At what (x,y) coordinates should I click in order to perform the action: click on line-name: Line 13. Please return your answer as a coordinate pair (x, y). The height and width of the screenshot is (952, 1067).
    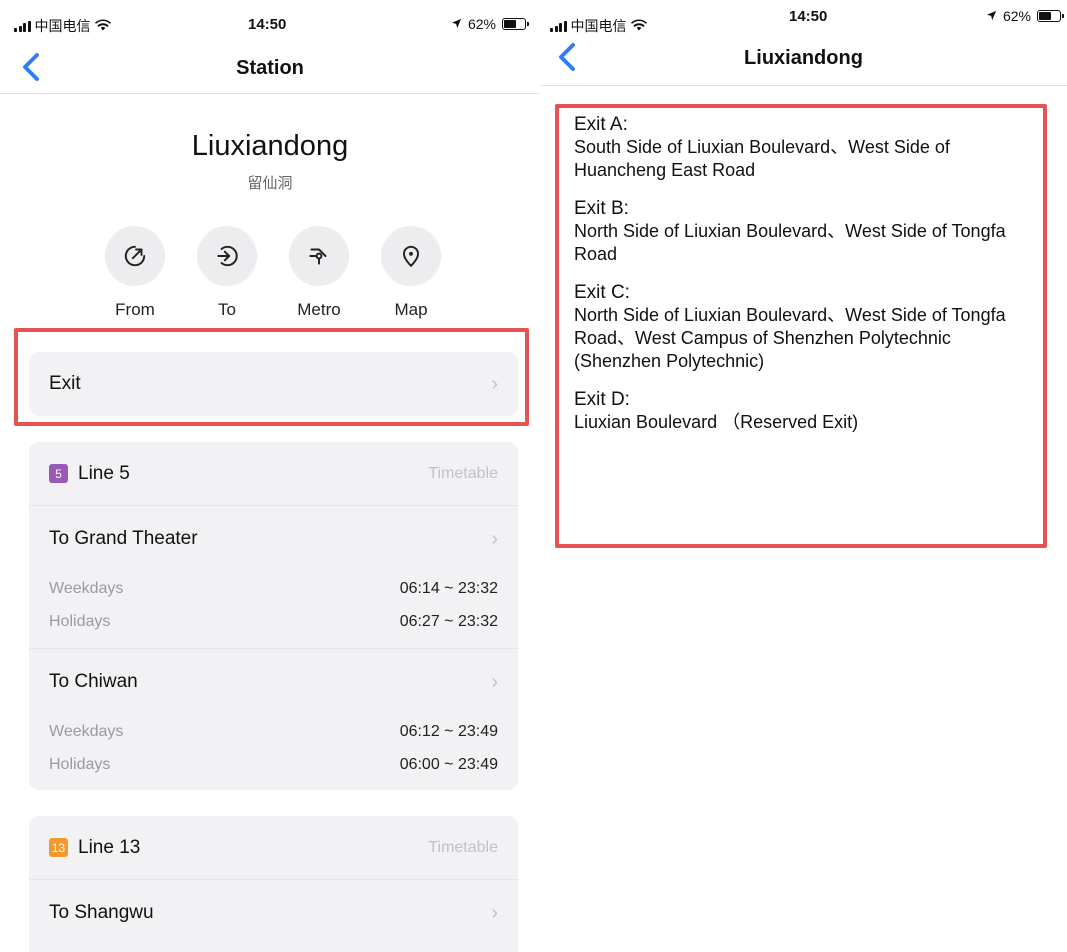
    Looking at the image, I should click on (109, 847).